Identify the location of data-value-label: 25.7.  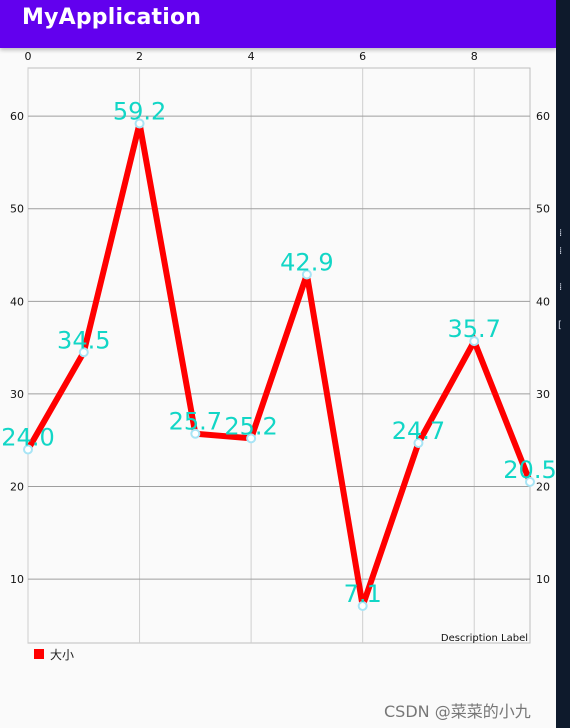
(195, 422).